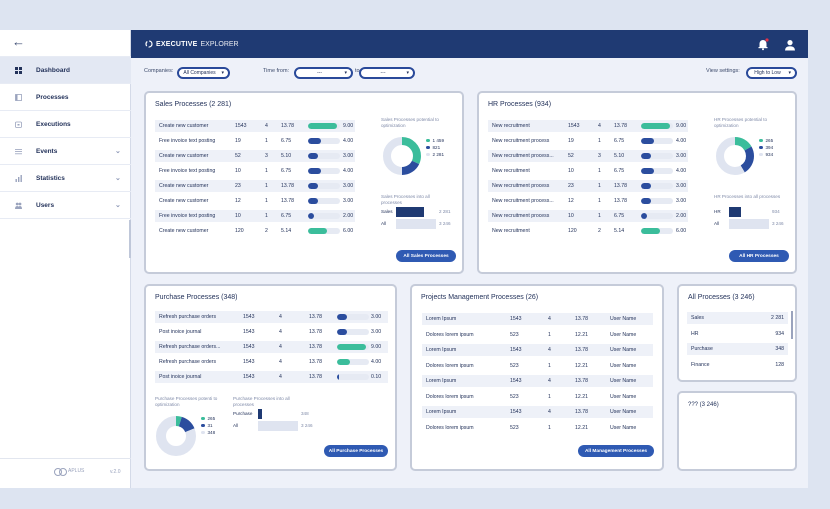  What do you see at coordinates (737, 349) in the screenshot?
I see `list-item: Purchase 348` at bounding box center [737, 349].